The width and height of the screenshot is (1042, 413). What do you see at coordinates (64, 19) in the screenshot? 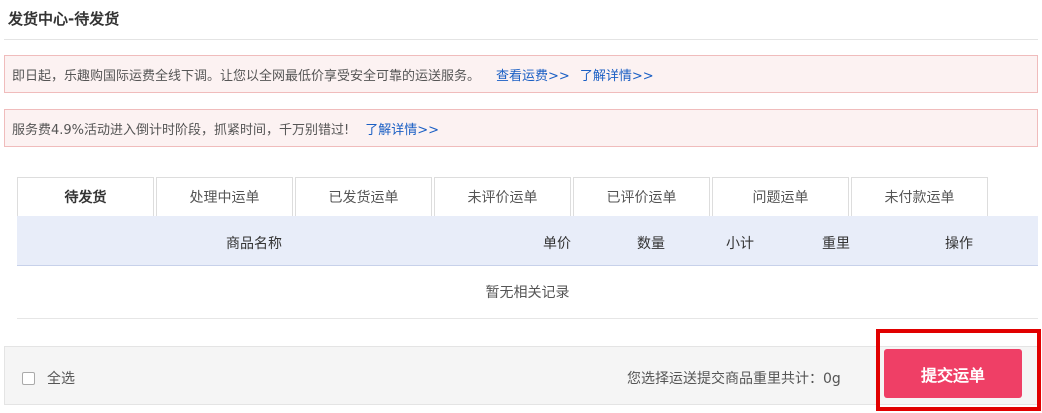
I see `page-title: 发货中心-待发货` at bounding box center [64, 19].